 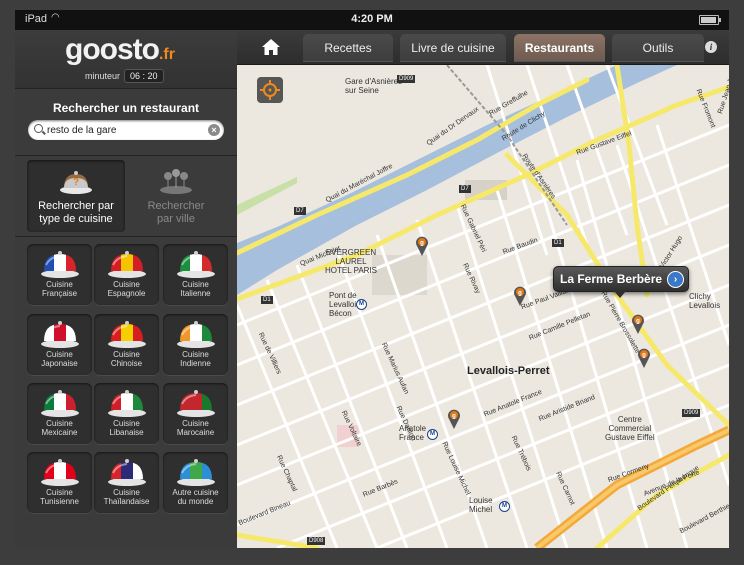 I want to click on mode-cuisine-line2: type de cuisine, so click(x=76, y=219).